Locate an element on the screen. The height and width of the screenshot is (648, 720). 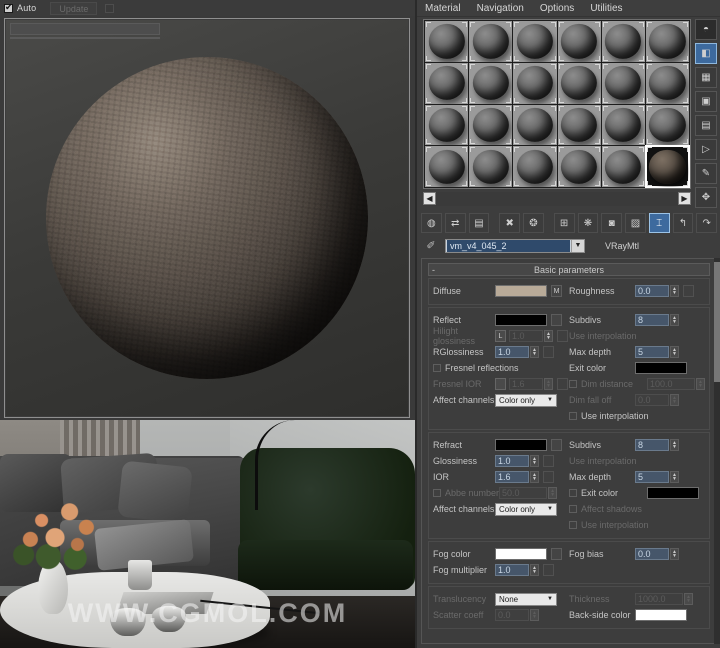
reflect-subdivs-value: 8 is located at coordinates (652, 320).